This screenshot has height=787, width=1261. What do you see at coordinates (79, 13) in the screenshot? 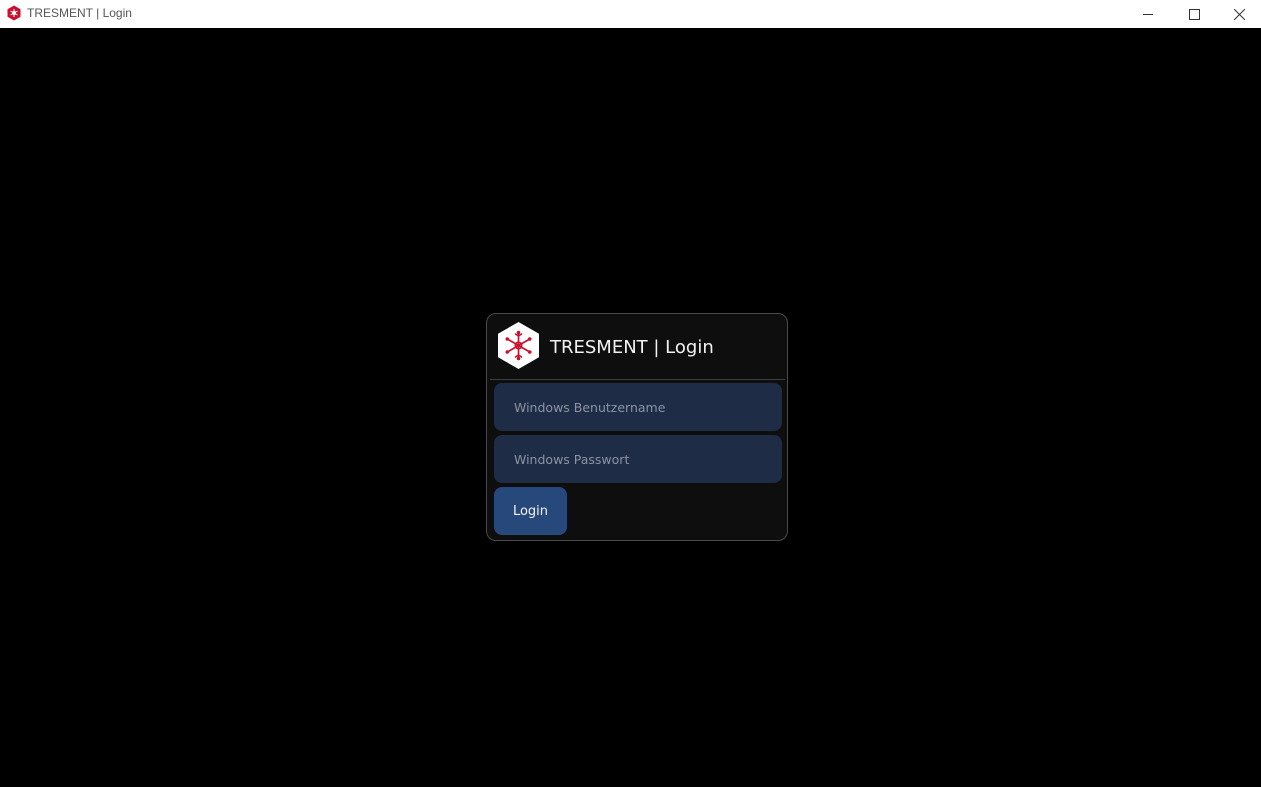
I see `window-title: TRESMENT | Login` at bounding box center [79, 13].